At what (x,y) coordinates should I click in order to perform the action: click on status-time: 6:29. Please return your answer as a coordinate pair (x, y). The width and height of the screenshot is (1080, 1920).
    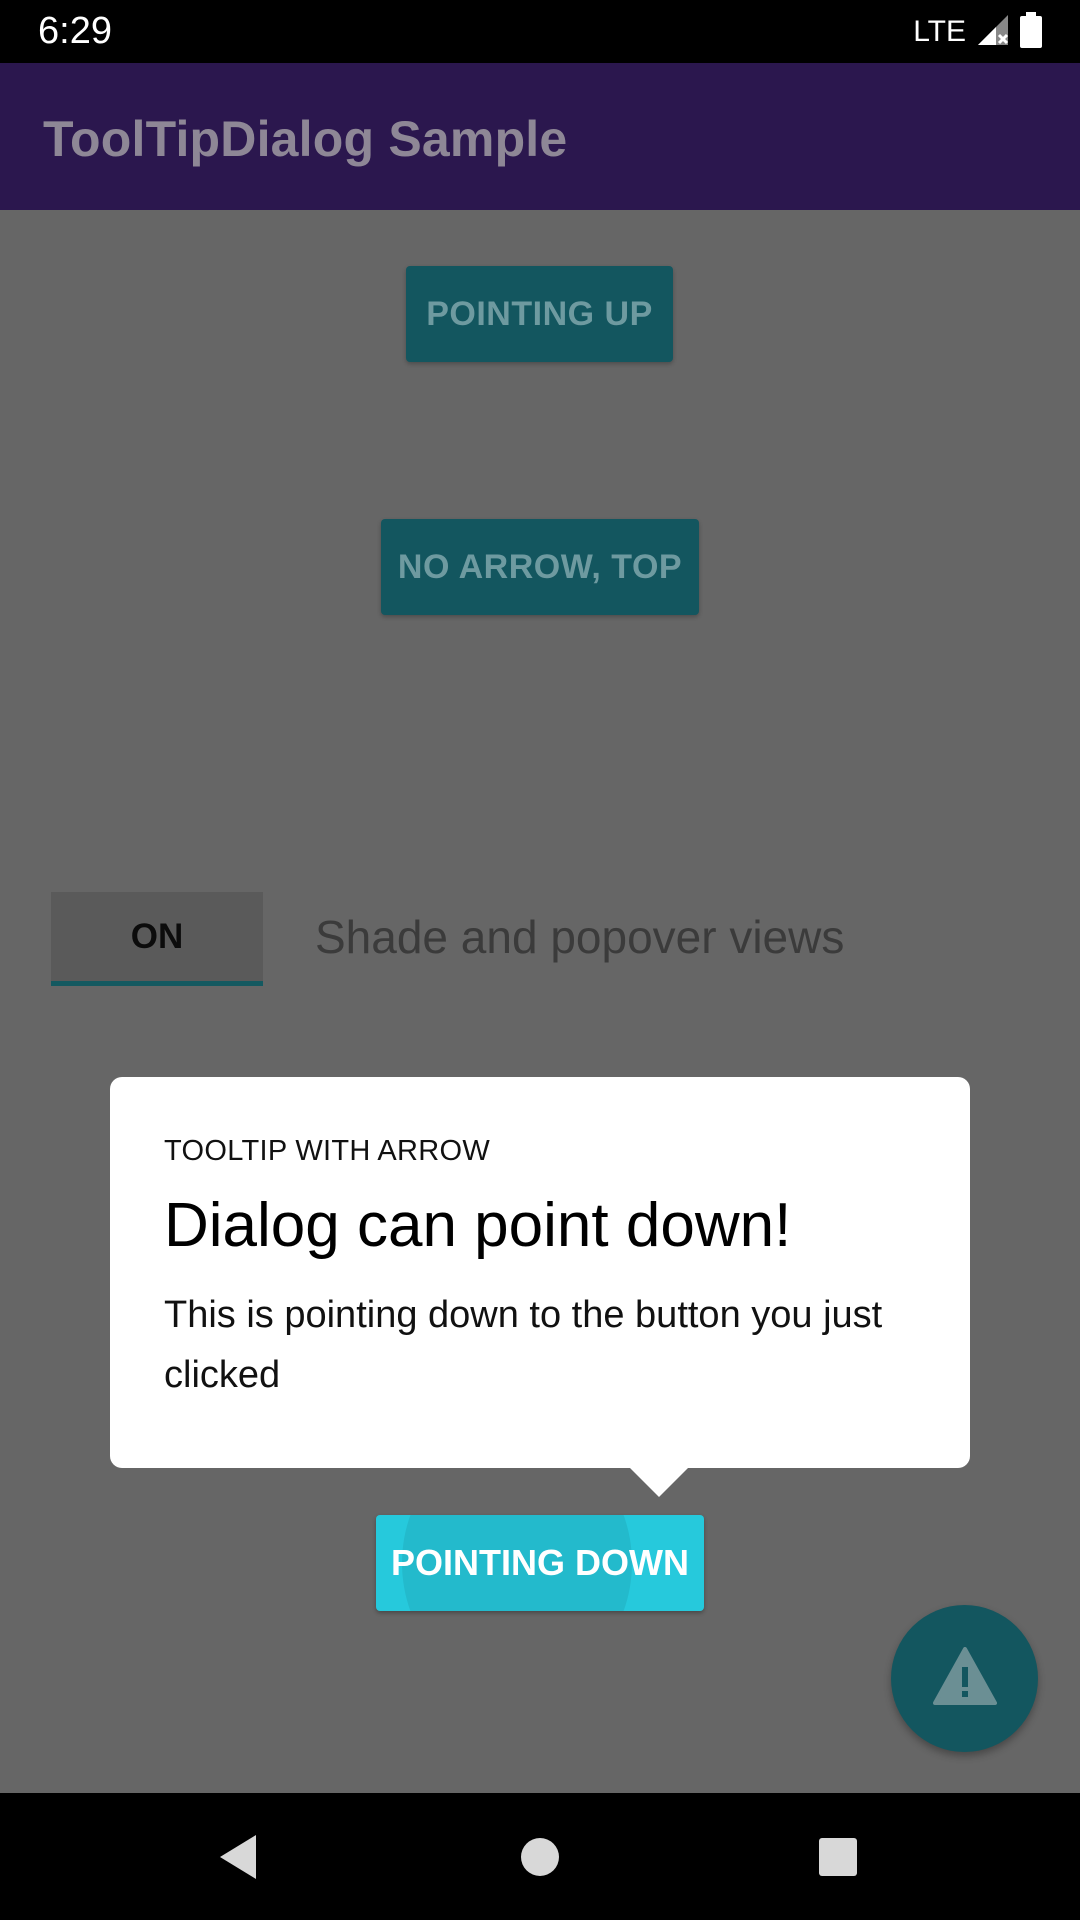
    Looking at the image, I should click on (75, 31).